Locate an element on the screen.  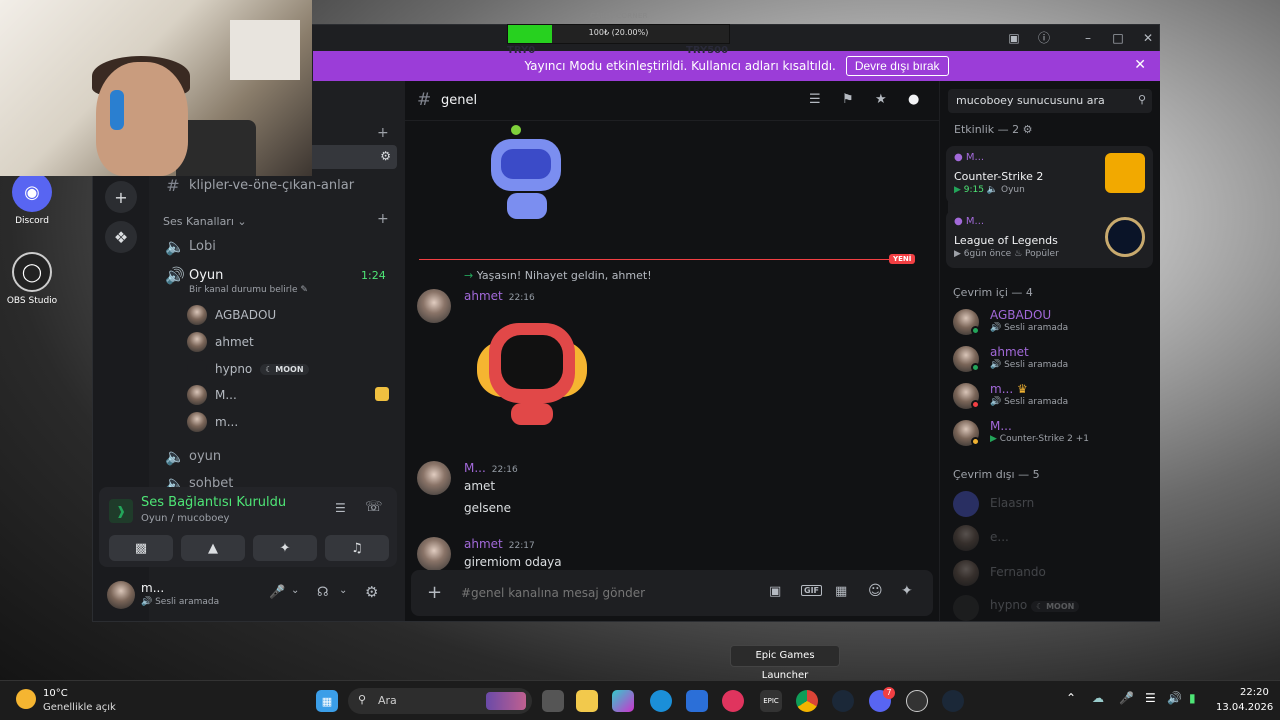
disable-streamer-mode-button: Devre dışı bırak is located at coordinates (897, 66).